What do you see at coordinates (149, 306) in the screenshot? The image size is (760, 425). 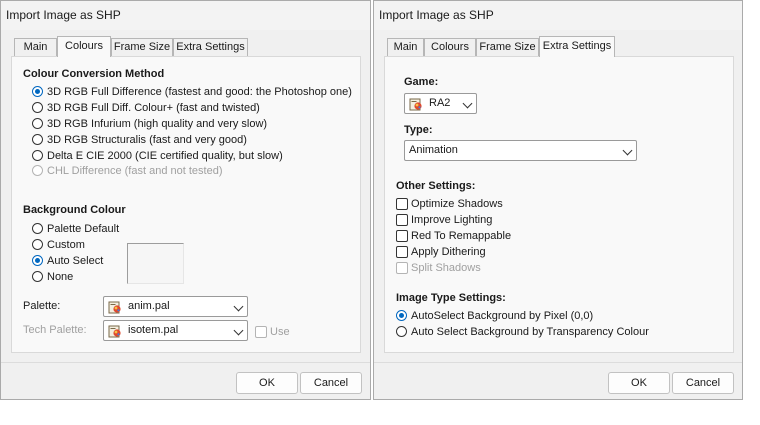 I see `palette-value: anim.pal` at bounding box center [149, 306].